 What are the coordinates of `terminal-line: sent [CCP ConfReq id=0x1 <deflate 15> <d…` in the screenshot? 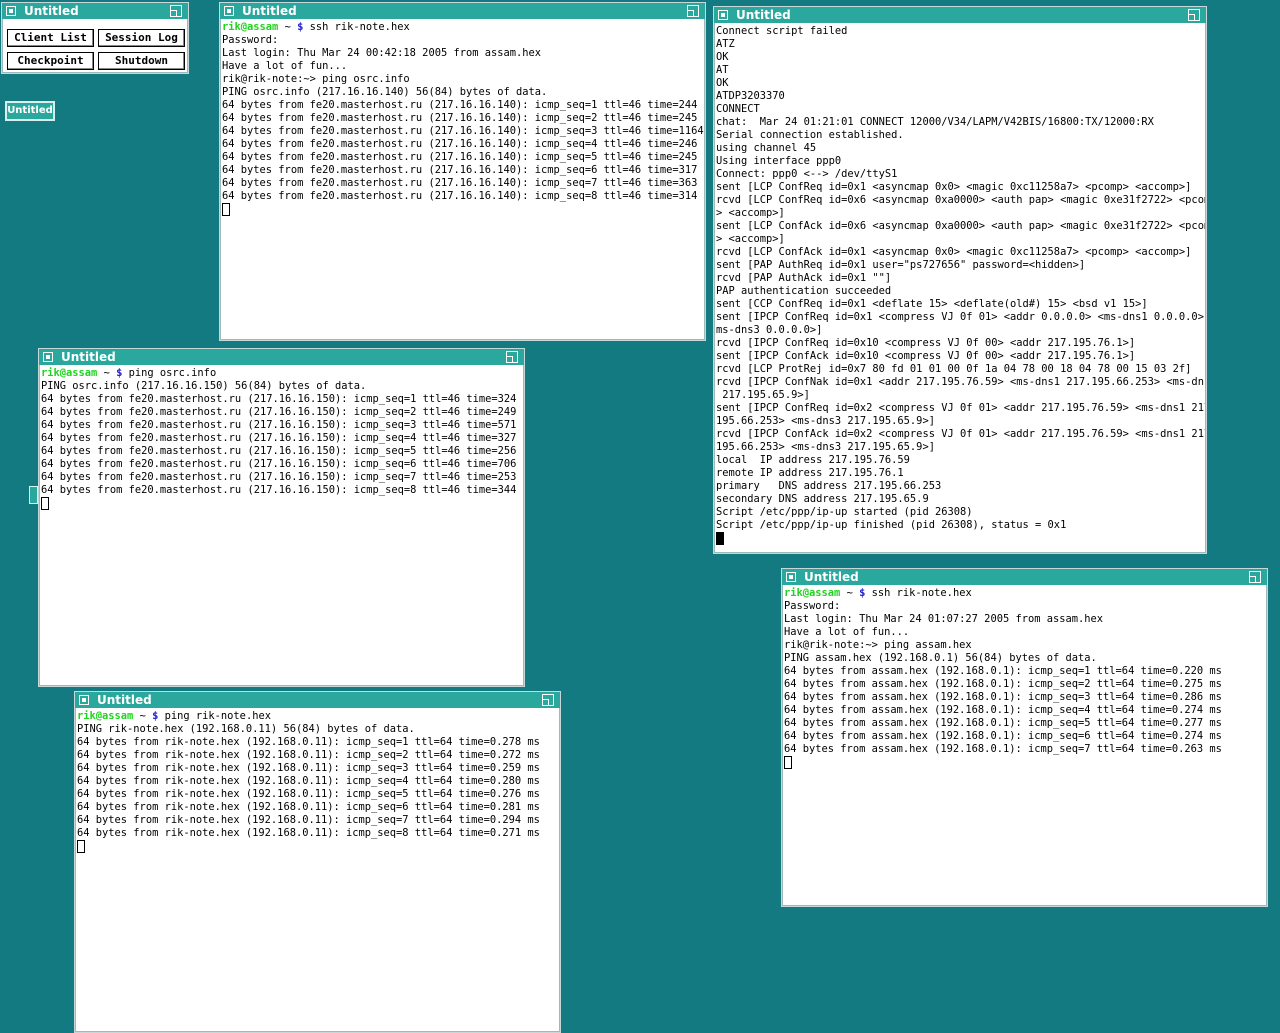 It's located at (932, 304).